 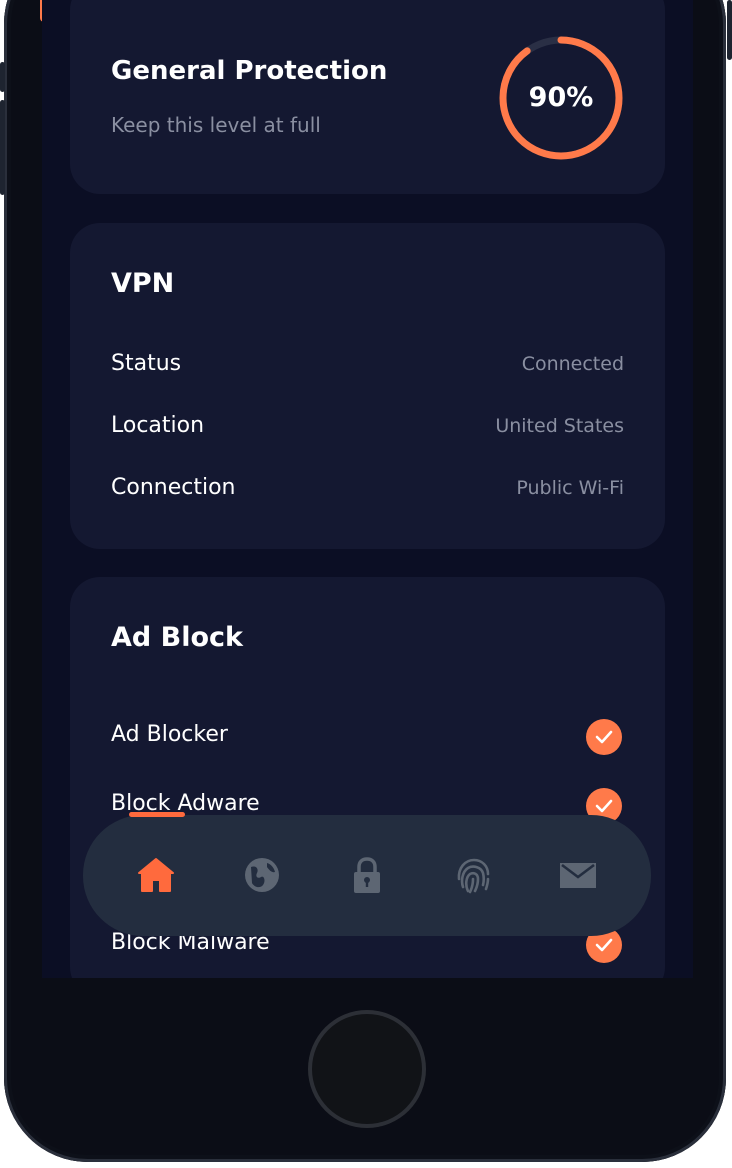 I want to click on lock-icon, so click(x=367, y=875).